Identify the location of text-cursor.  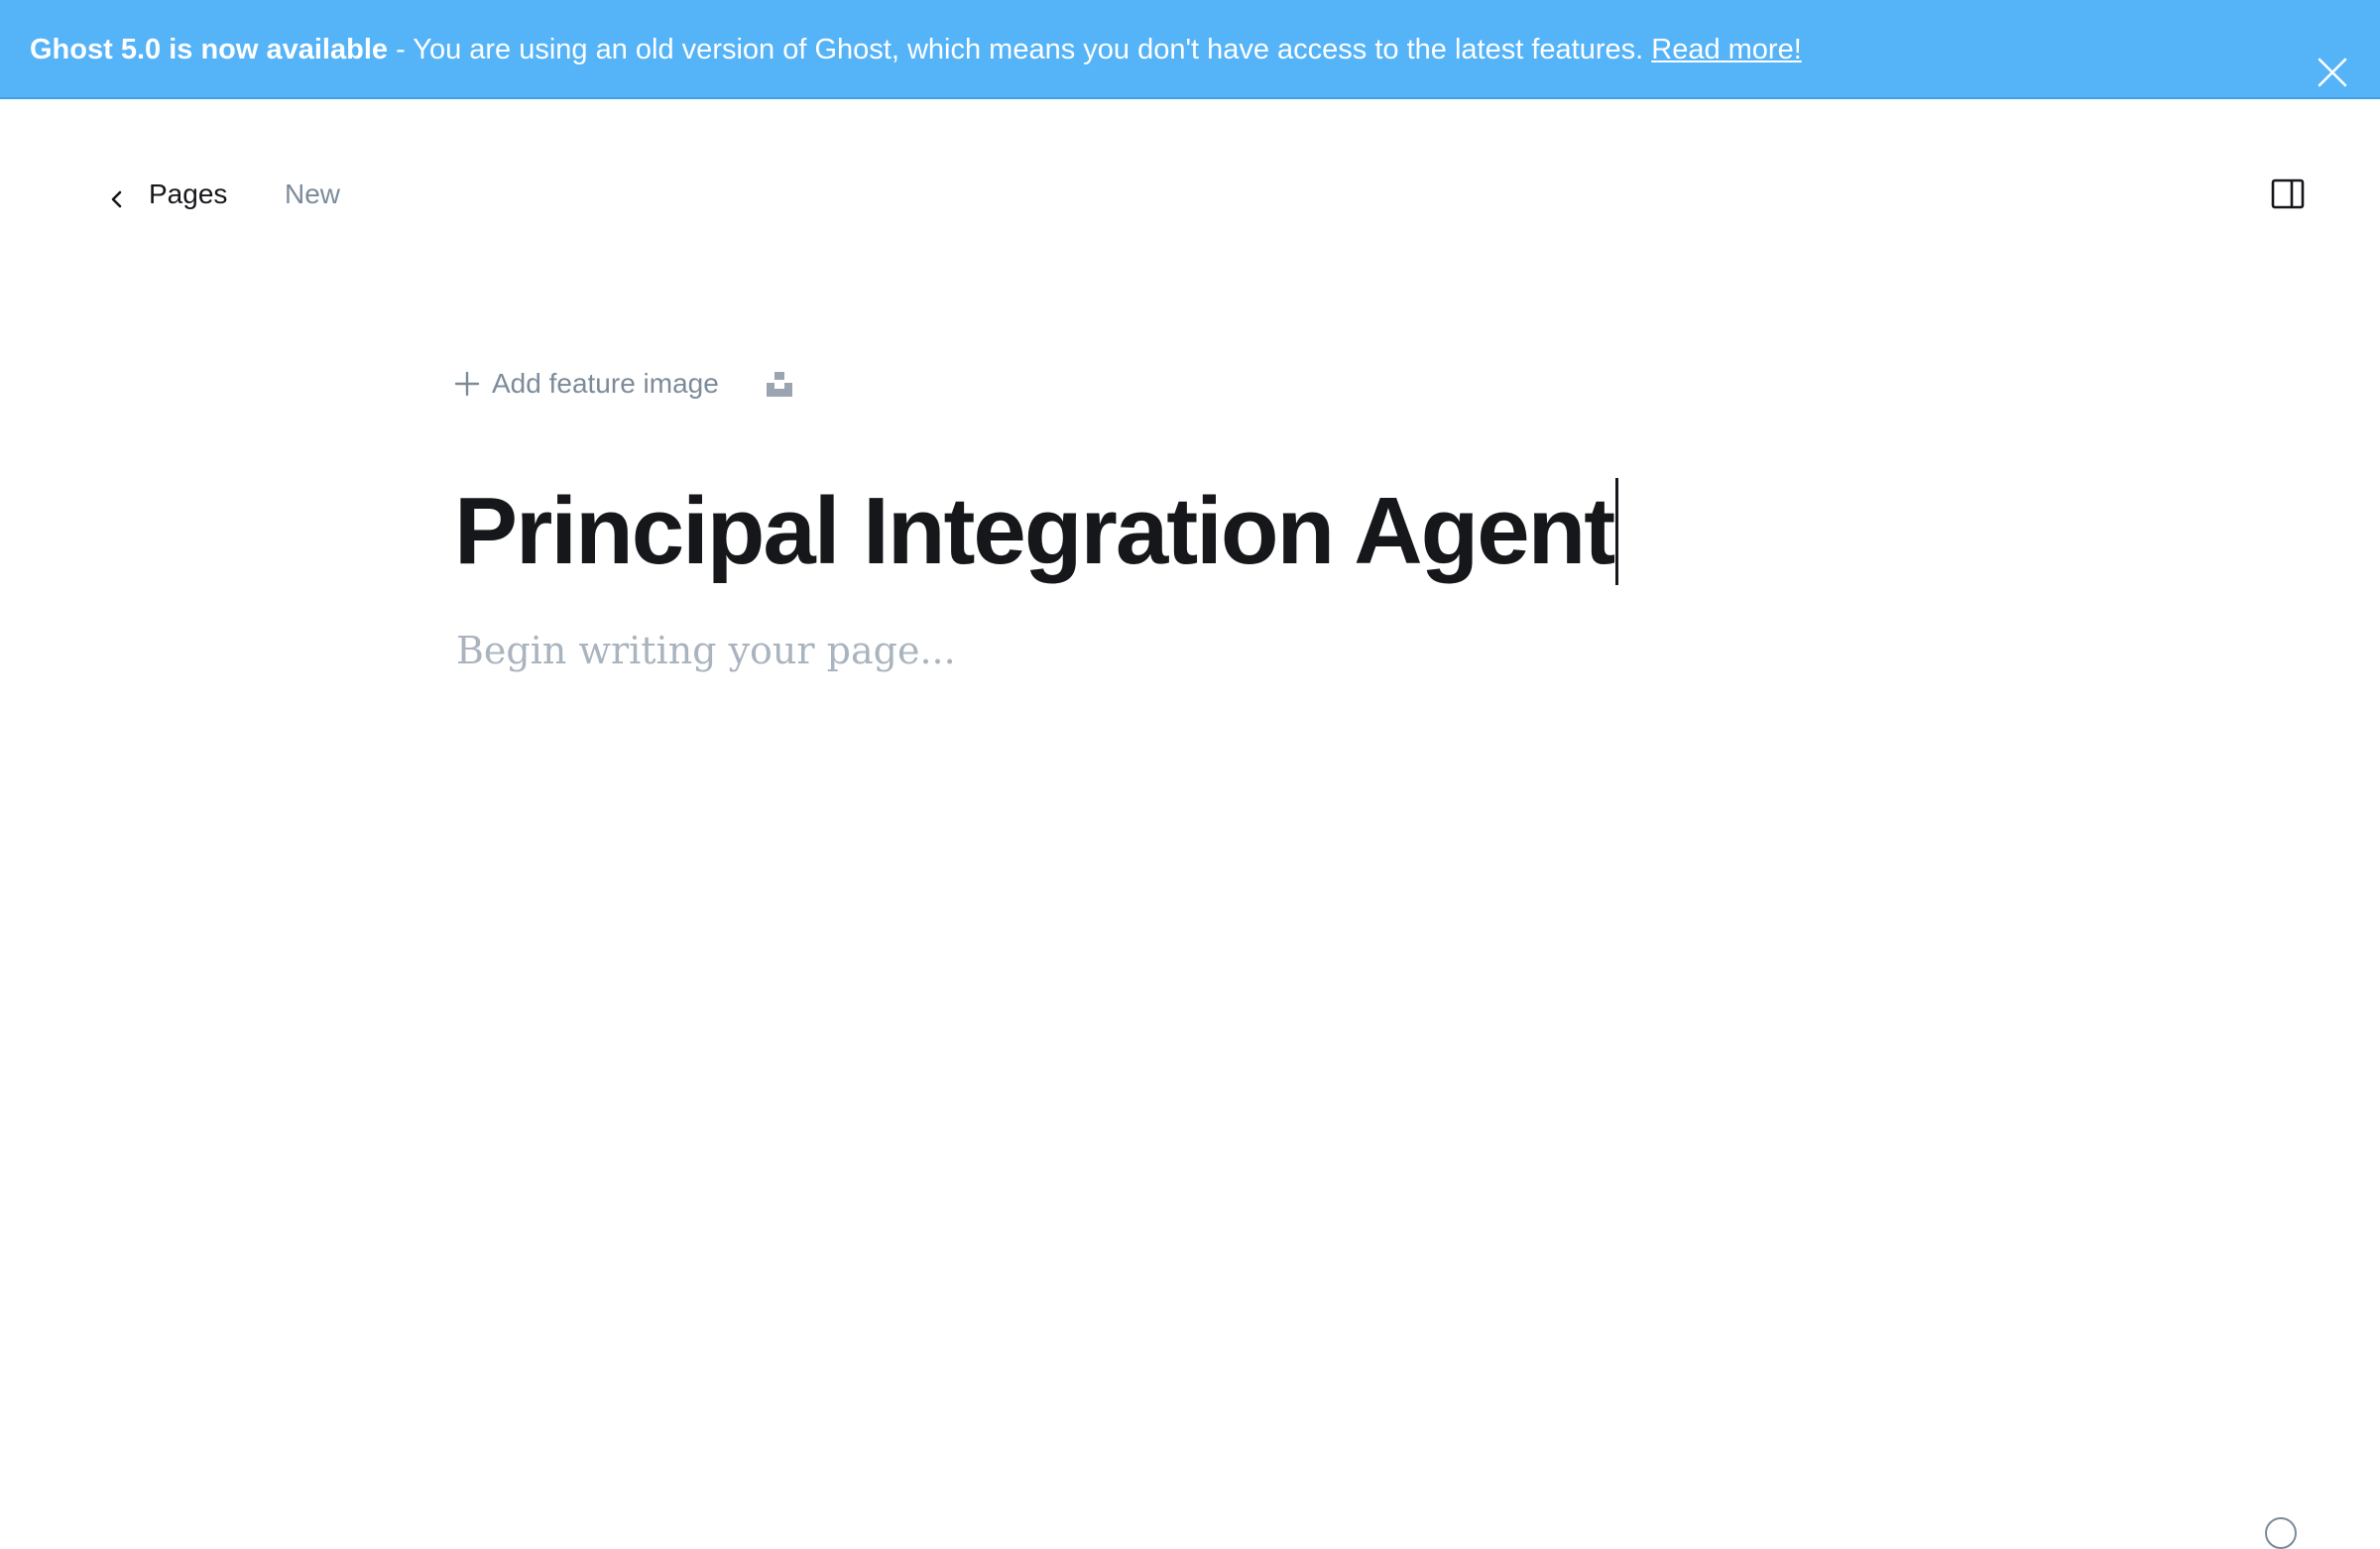
(1617, 531).